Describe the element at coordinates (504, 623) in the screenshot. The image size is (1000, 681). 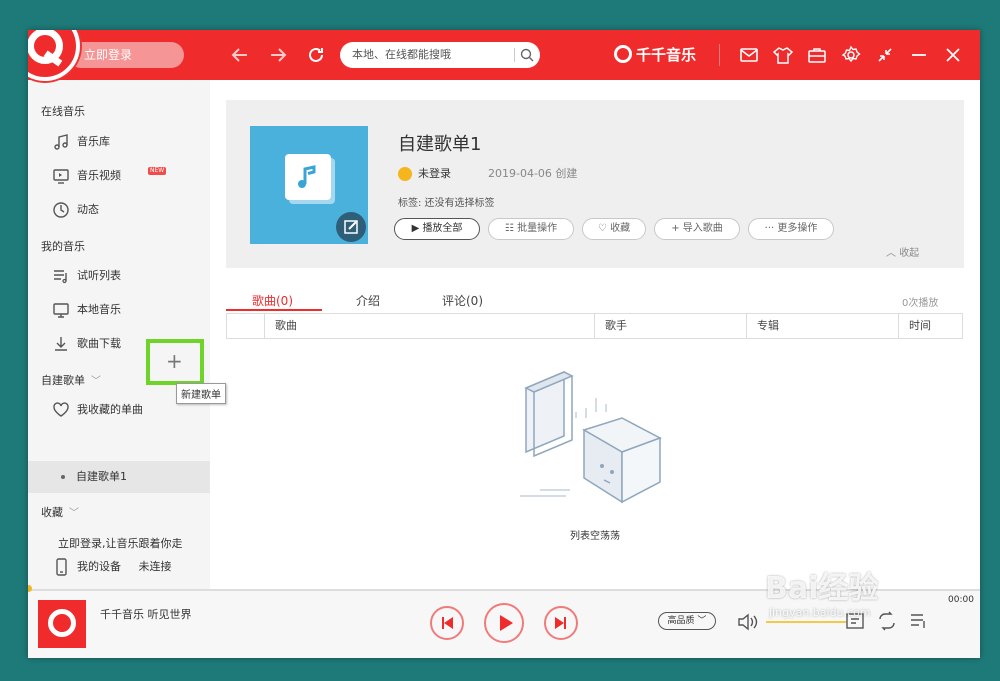
I see `play-button` at that location.